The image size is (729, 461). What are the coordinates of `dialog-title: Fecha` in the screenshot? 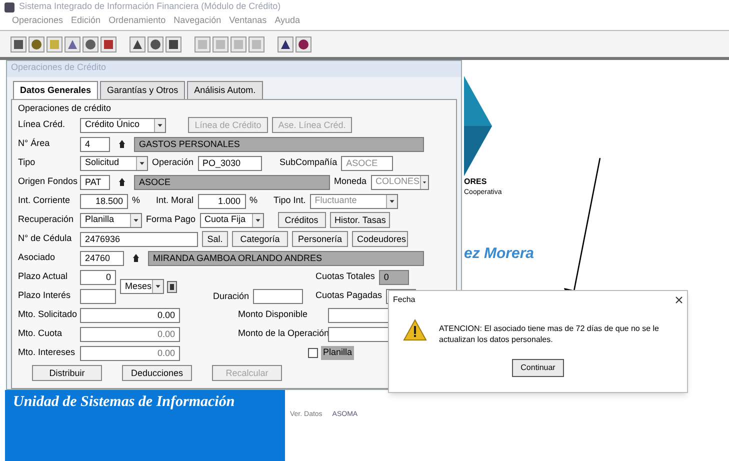 It's located at (404, 300).